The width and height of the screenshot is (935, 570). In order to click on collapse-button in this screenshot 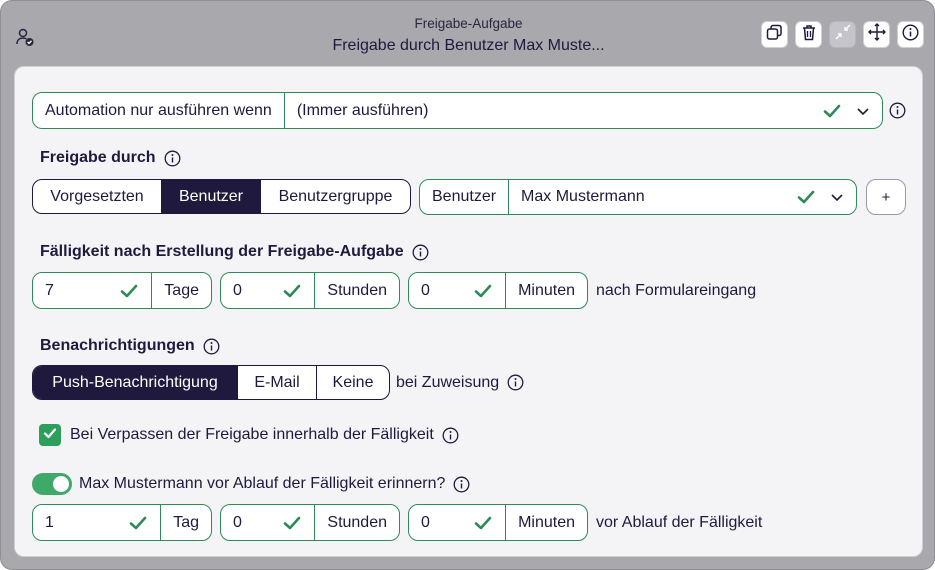, I will do `click(842, 34)`.